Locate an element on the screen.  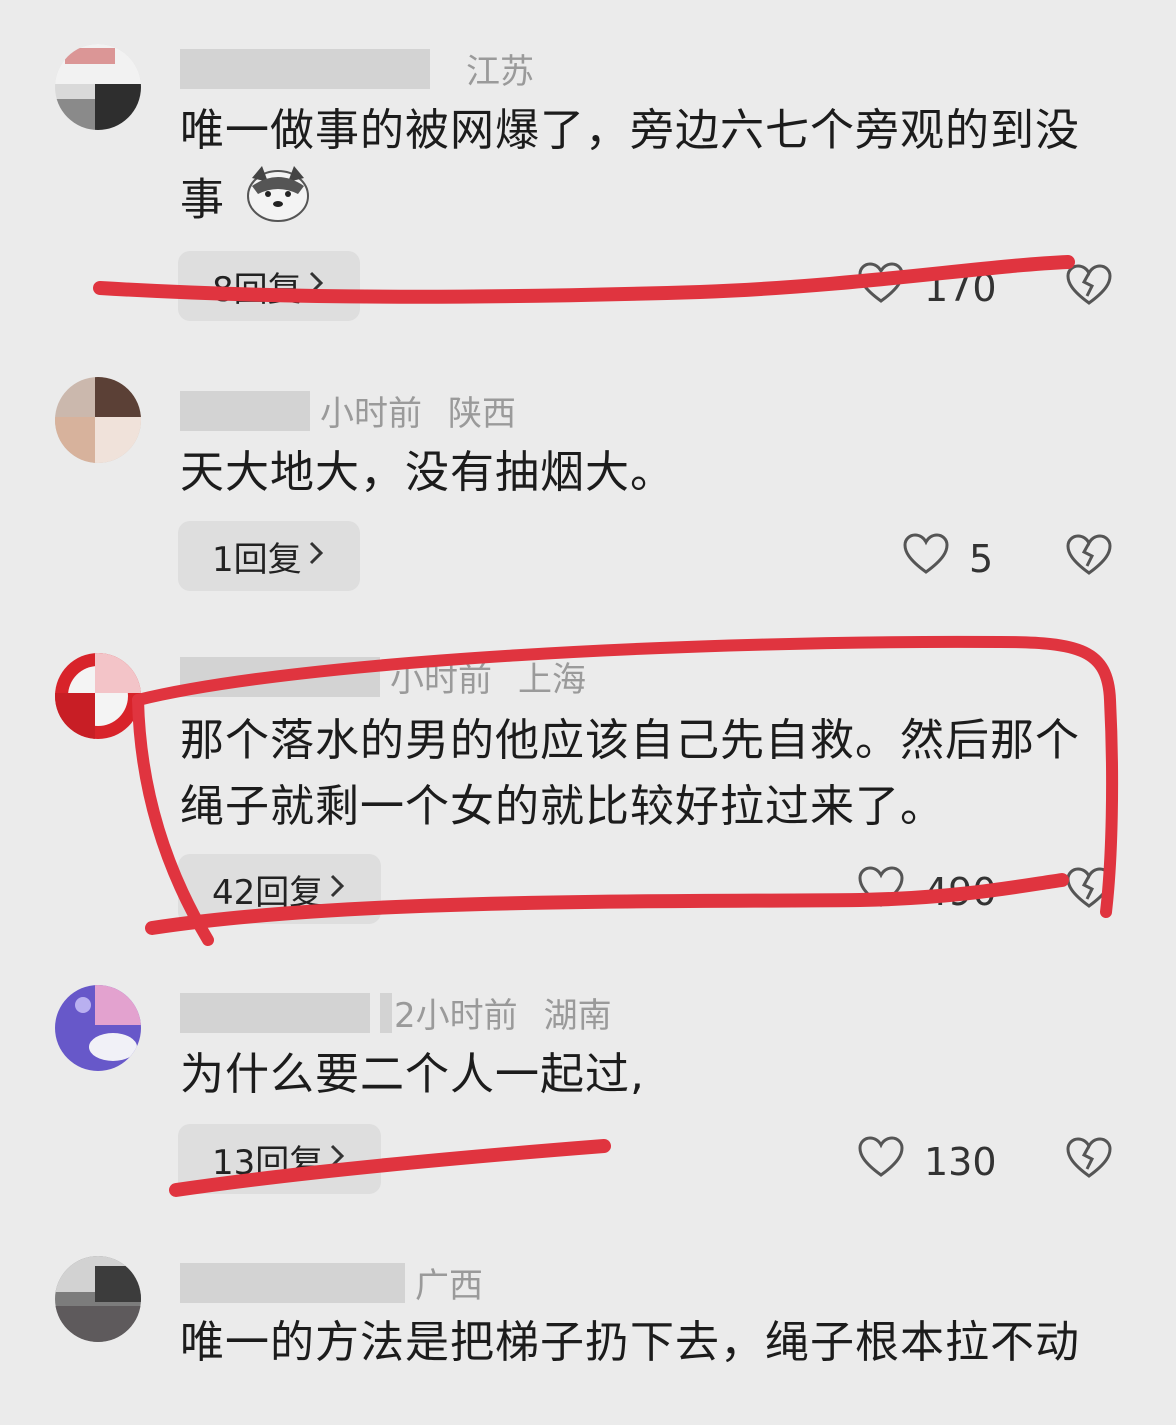
doge-emoji-icon is located at coordinates (278, 202).